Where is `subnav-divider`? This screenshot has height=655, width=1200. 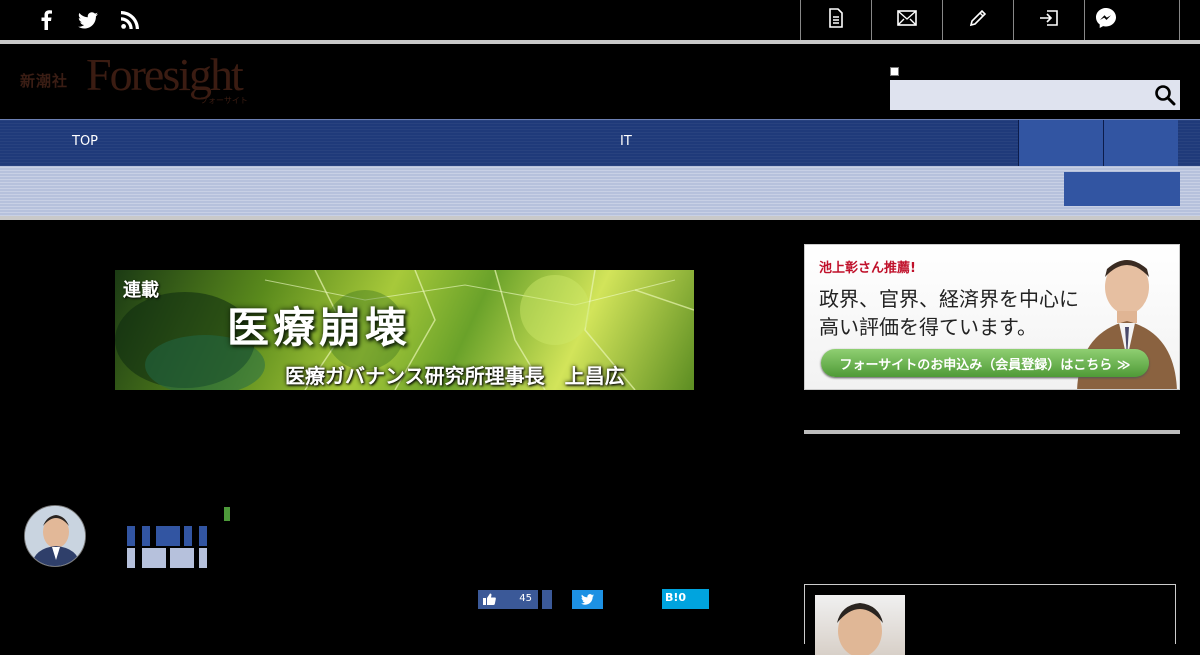
subnav-divider is located at coordinates (600, 218).